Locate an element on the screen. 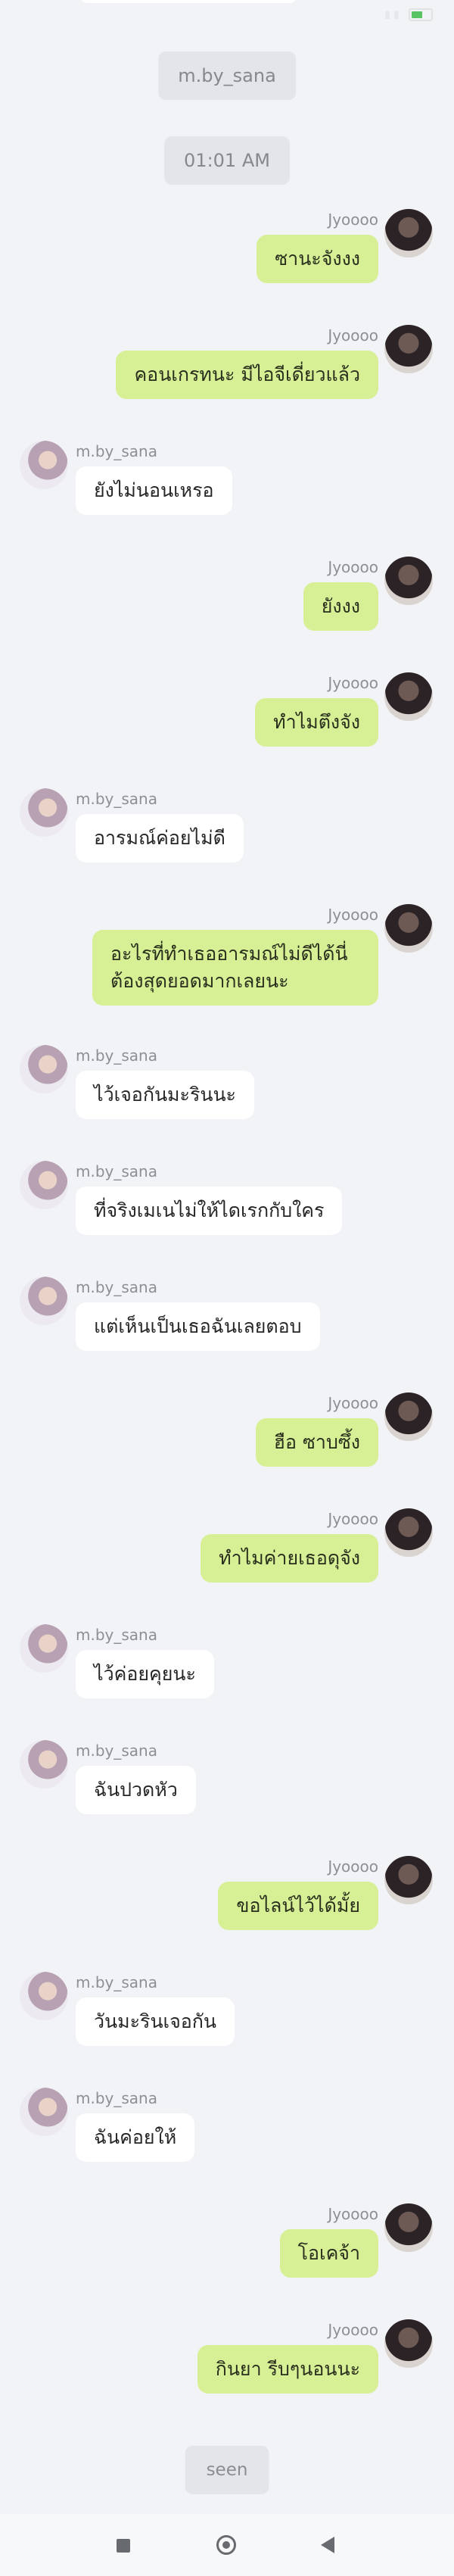 The height and width of the screenshot is (2576, 454). time-chip: 01:01 AM is located at coordinates (227, 160).